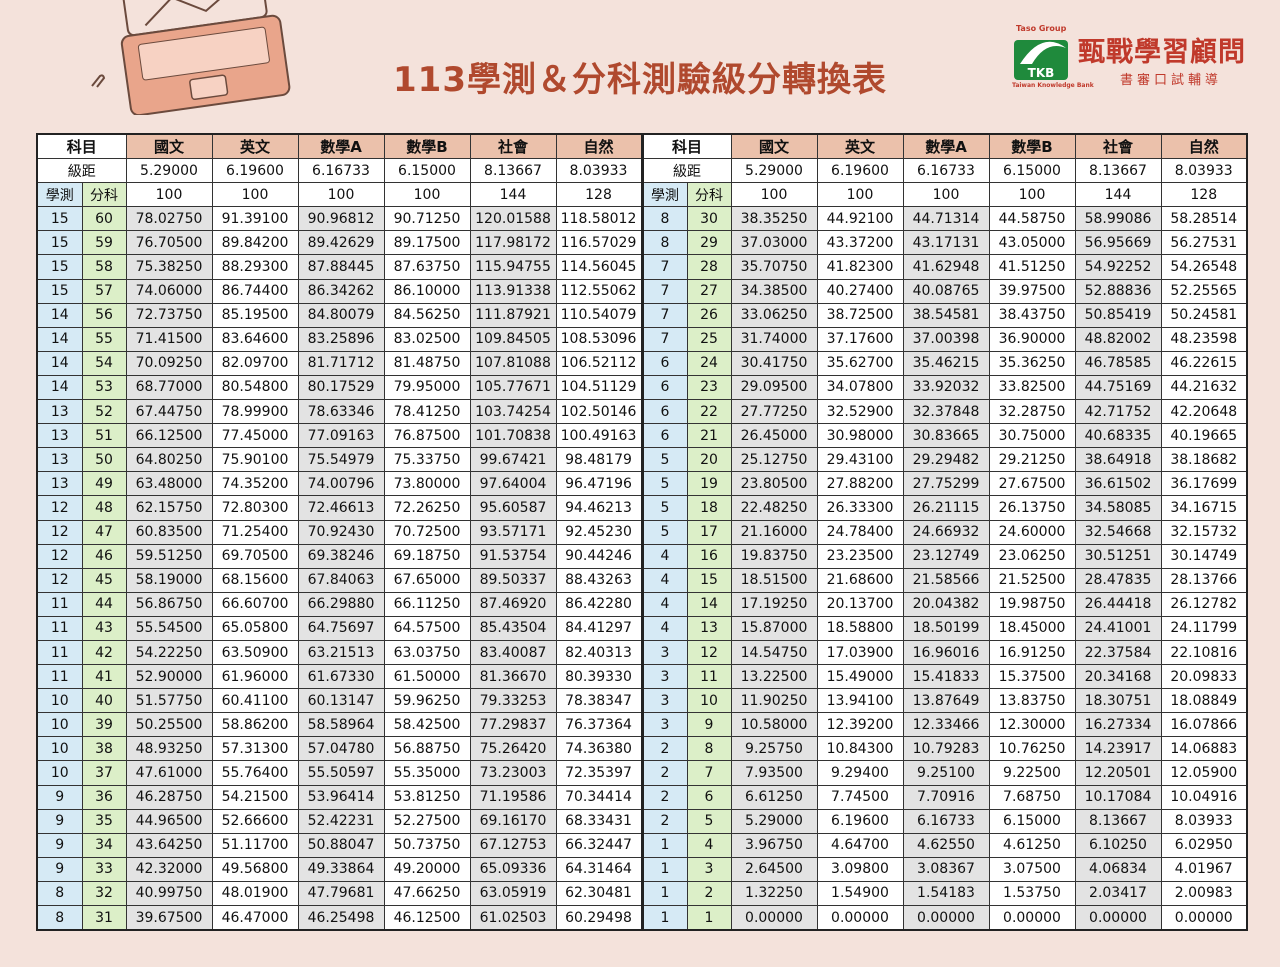  I want to click on score-math-a: 53.96414, so click(341, 797).